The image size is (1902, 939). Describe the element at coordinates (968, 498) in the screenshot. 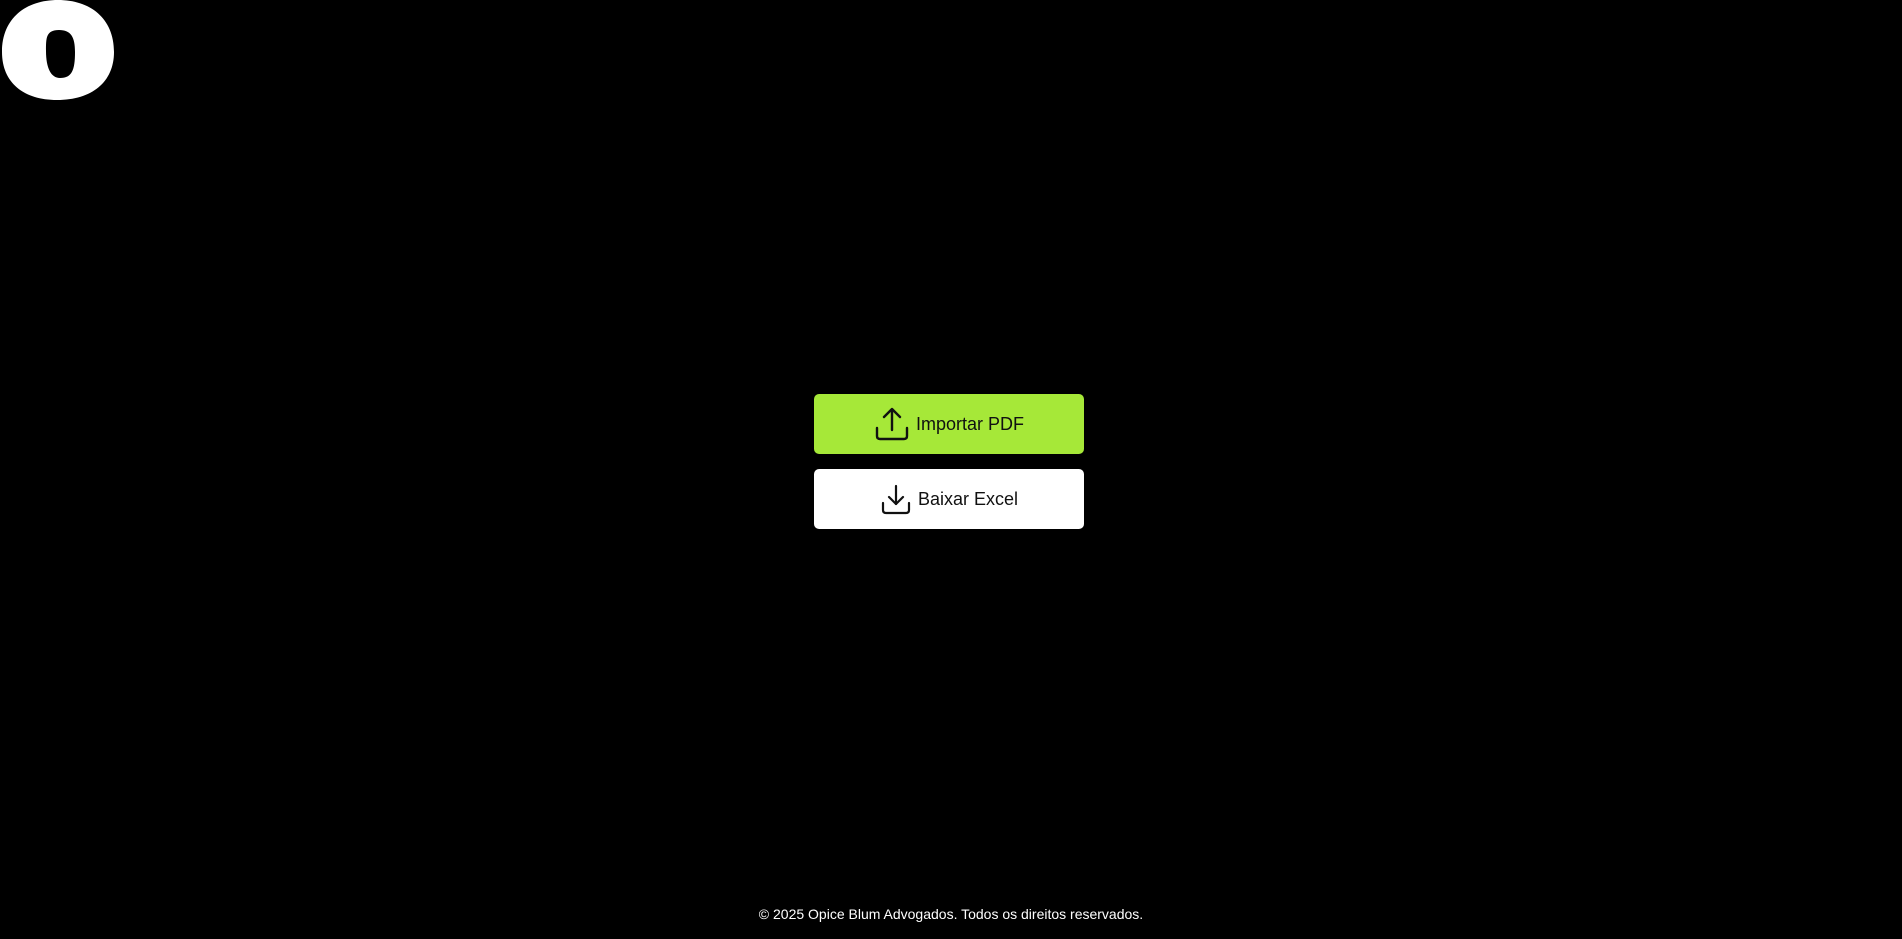

I see `download-excel-label: Baixar Excel` at that location.